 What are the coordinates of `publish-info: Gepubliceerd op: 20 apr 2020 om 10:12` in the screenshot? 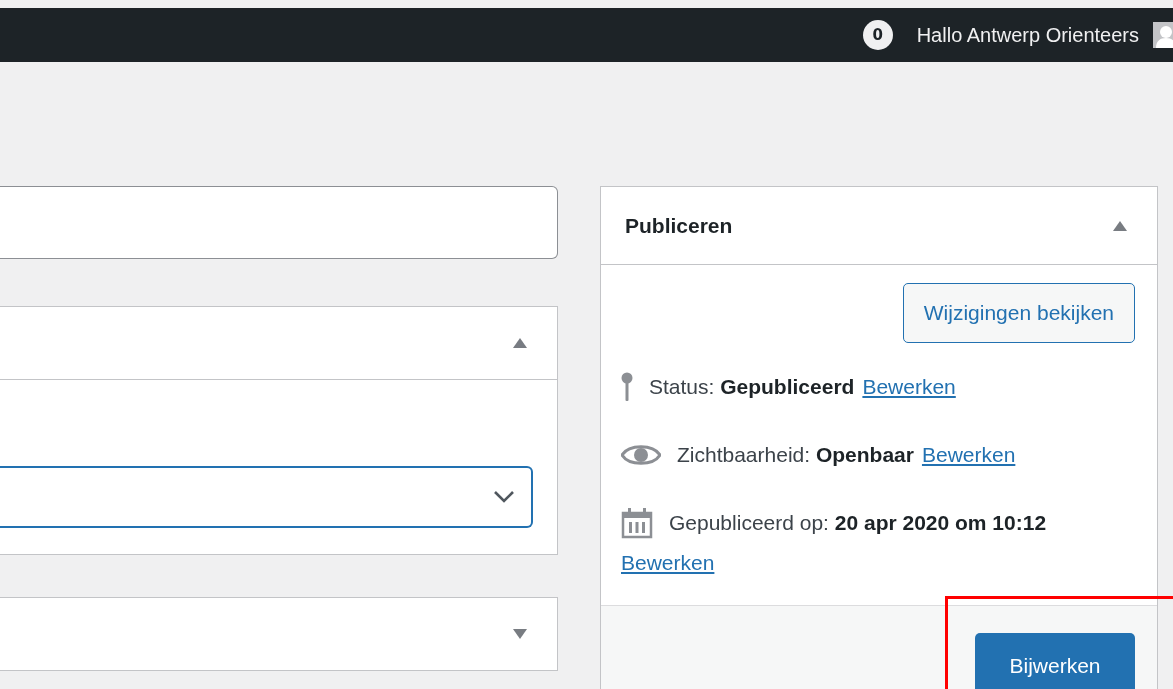 It's located at (858, 523).